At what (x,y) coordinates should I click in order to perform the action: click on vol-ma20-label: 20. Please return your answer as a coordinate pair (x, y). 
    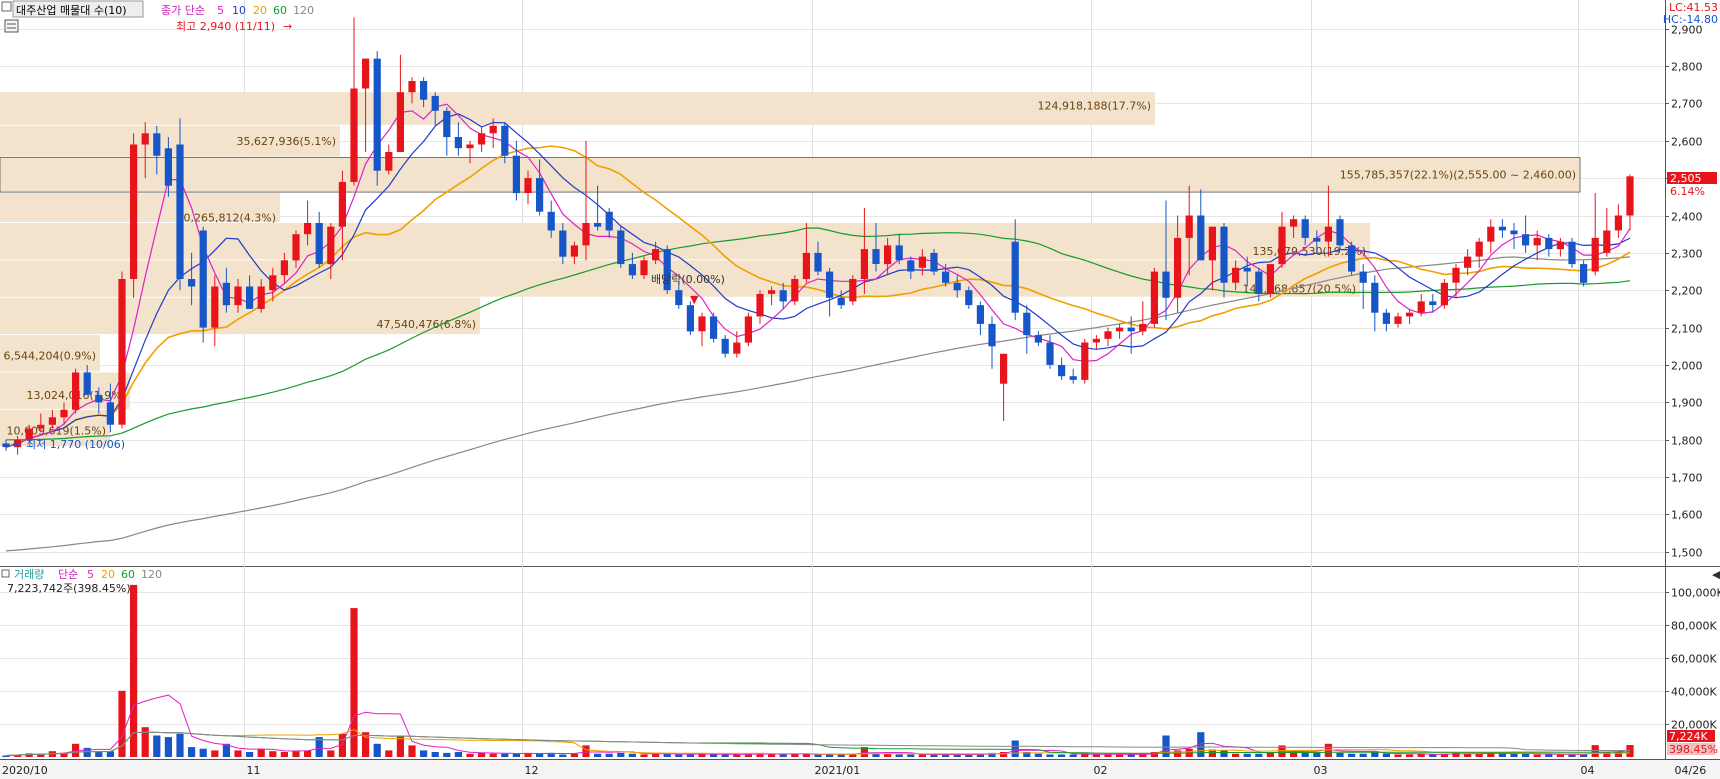
    Looking at the image, I should click on (108, 574).